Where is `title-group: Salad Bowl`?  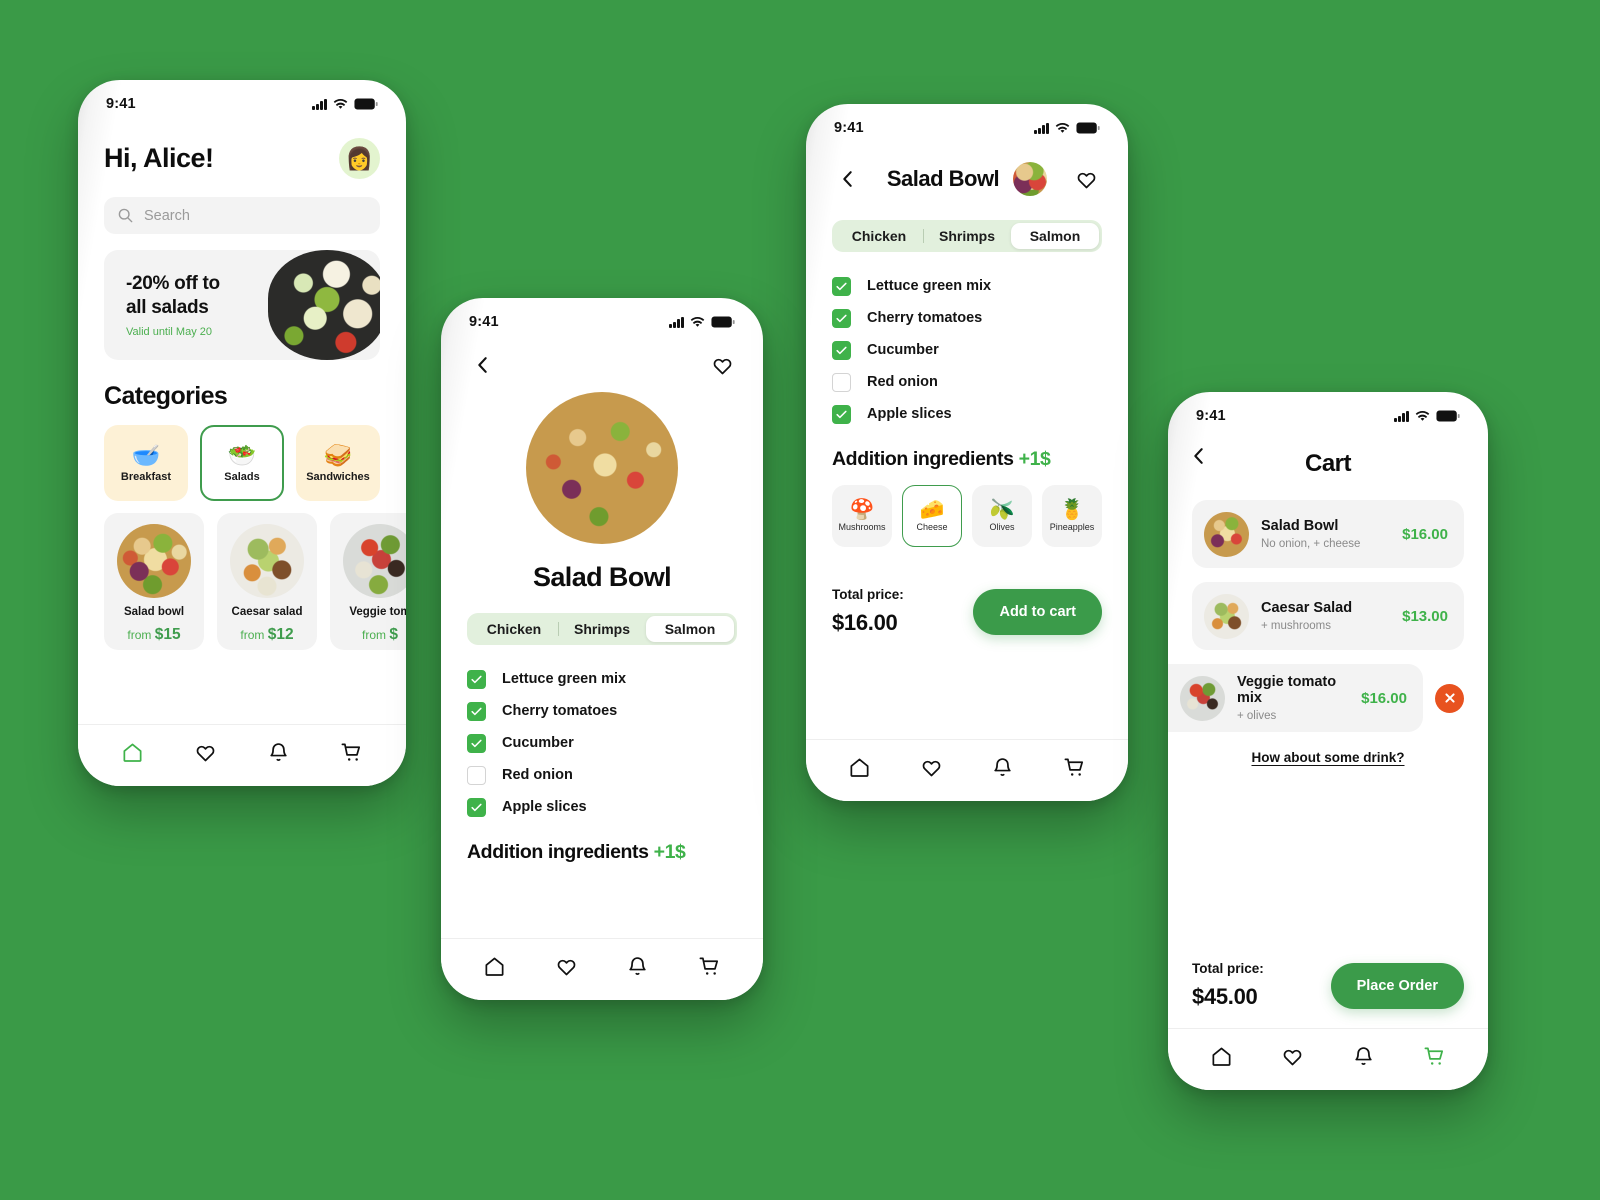
title-group: Salad Bowl is located at coordinates (967, 179).